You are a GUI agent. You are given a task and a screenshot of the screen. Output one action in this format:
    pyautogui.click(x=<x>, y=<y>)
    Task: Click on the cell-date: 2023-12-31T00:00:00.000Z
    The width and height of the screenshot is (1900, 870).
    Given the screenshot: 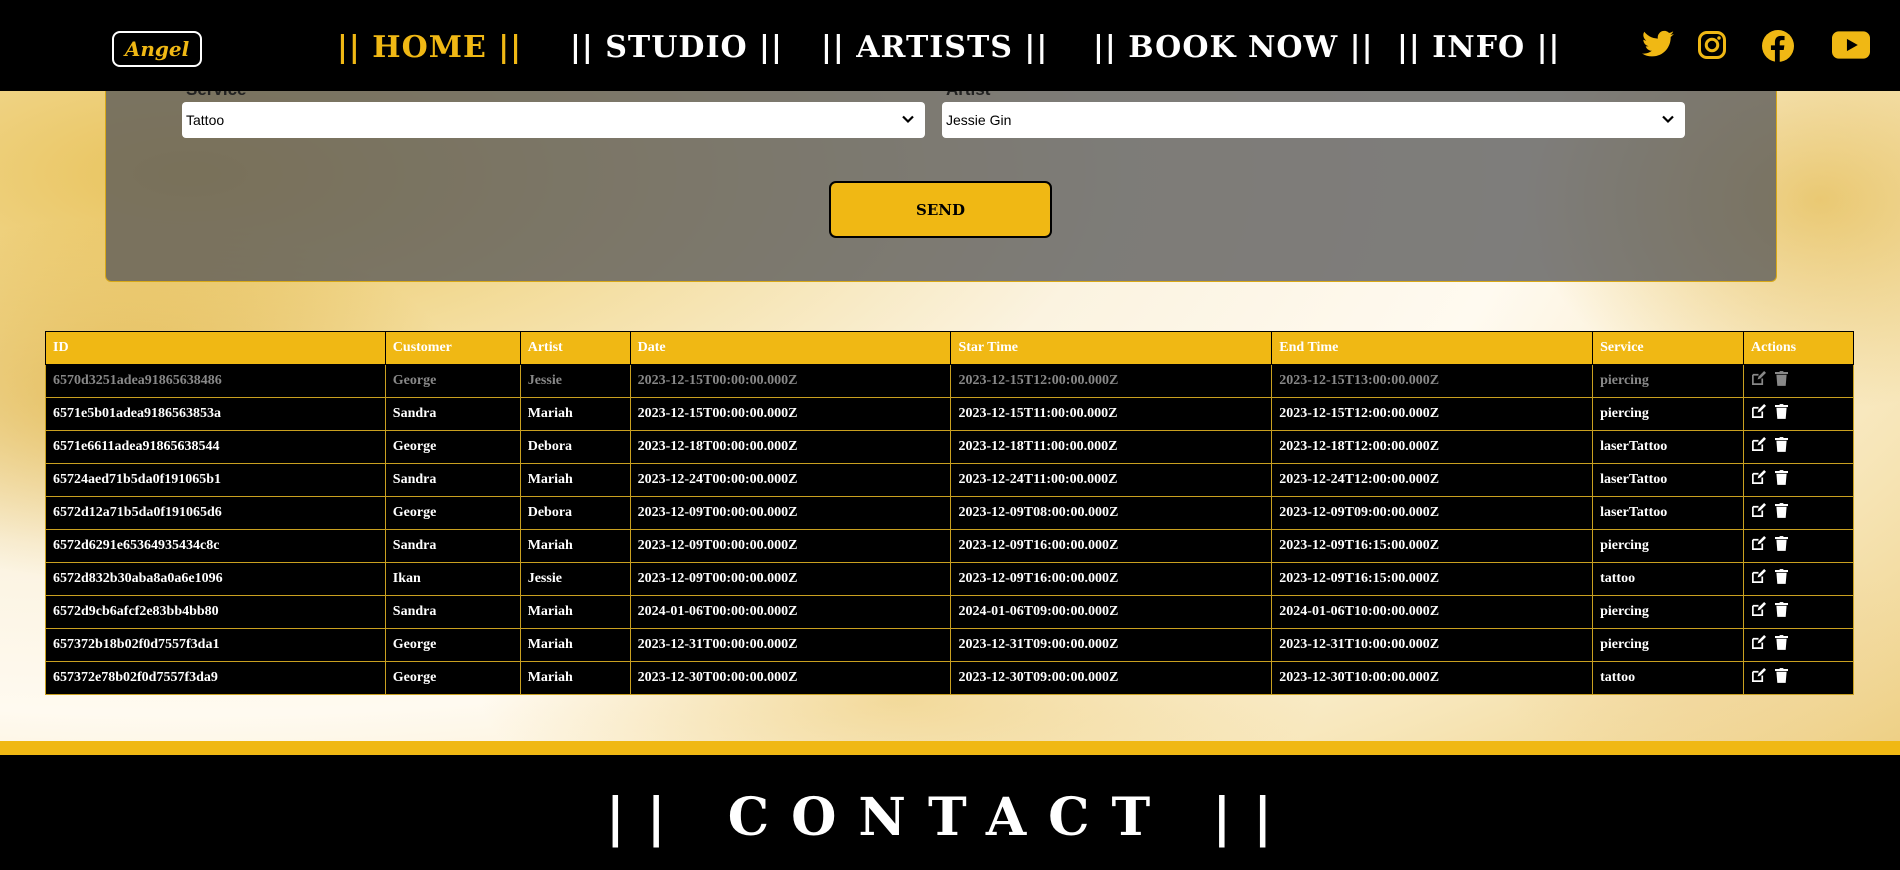 What is the action you would take?
    pyautogui.click(x=790, y=645)
    